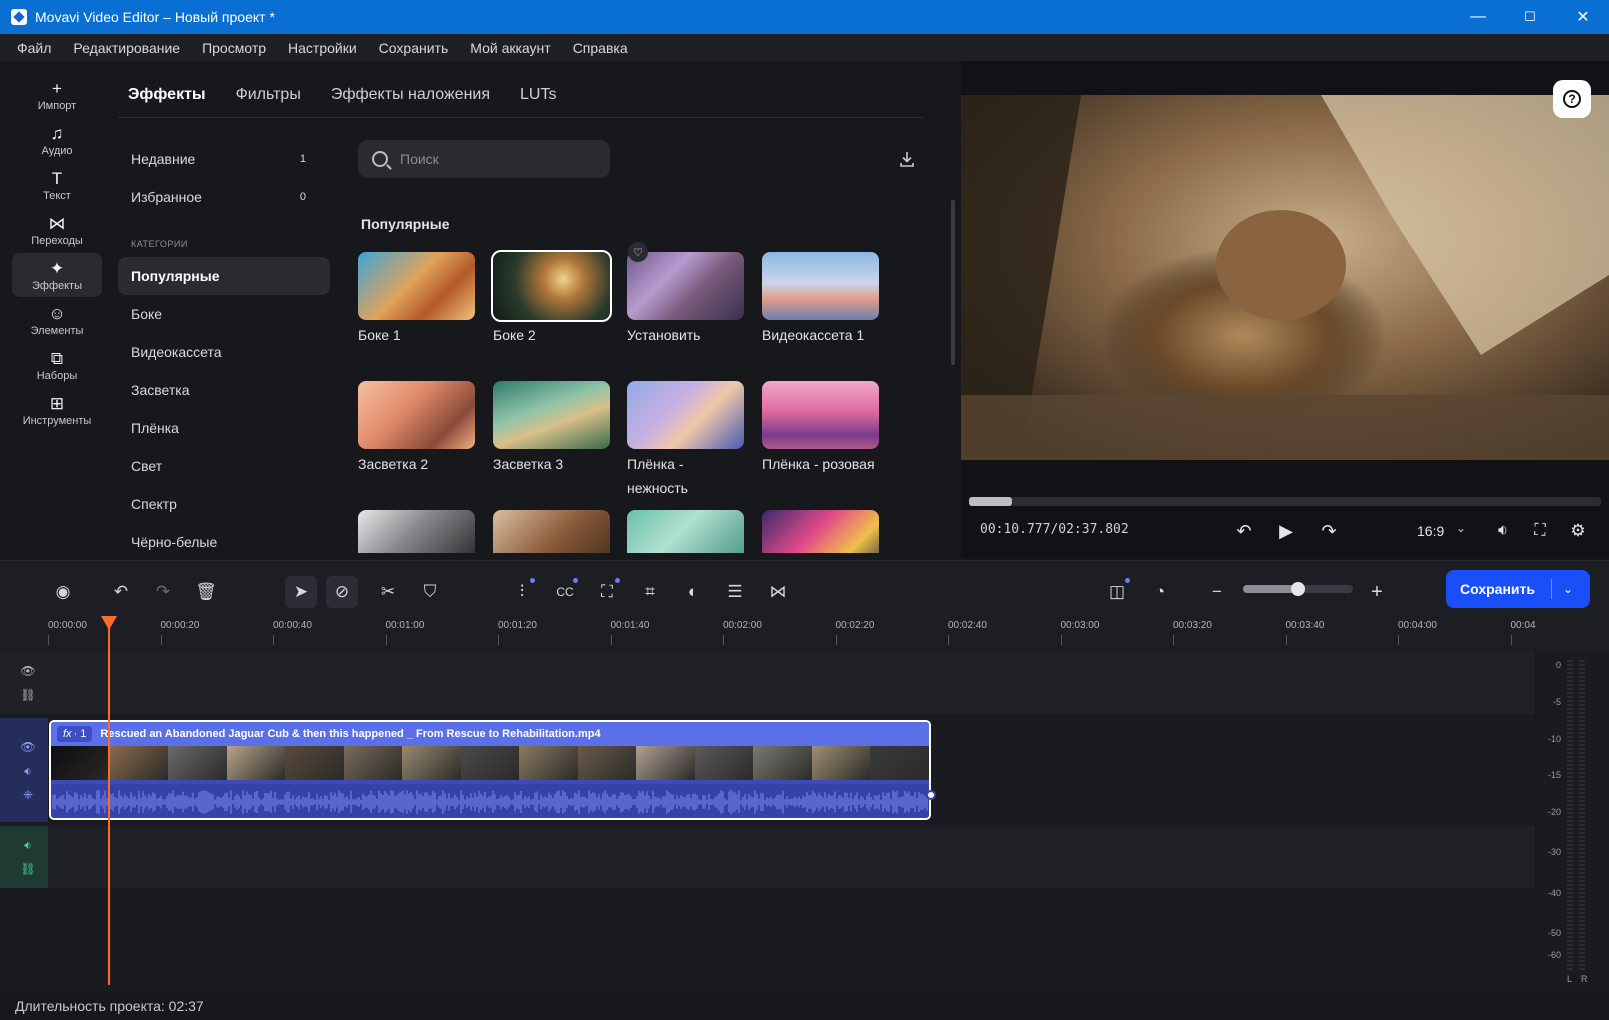 This screenshot has width=1609, height=1020. Describe the element at coordinates (234, 48) in the screenshot. I see `menu-view: Просмотр` at that location.